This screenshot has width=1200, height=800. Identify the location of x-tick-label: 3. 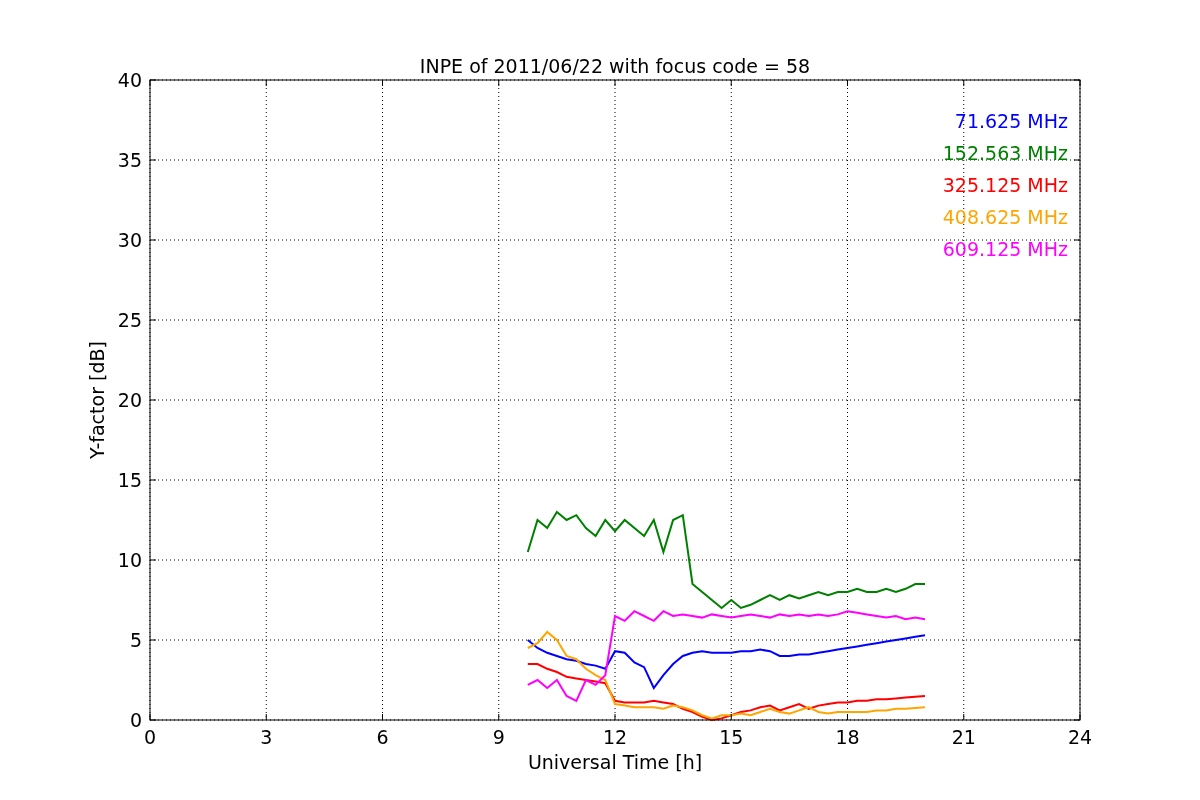
(266, 737).